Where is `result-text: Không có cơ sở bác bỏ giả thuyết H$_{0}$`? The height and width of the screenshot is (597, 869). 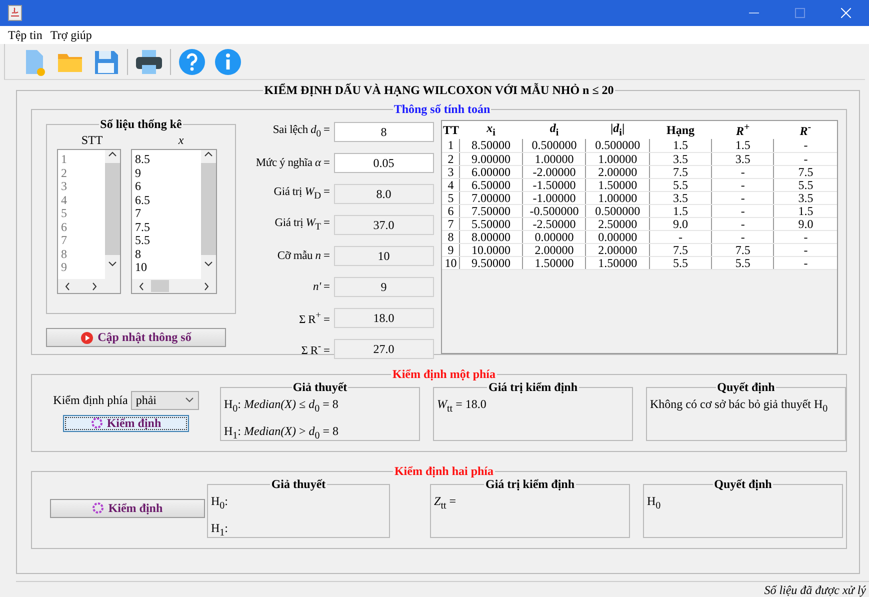
result-text: Không có cơ sở bác bỏ giả thuyết H$_{0}$ is located at coordinates (739, 406).